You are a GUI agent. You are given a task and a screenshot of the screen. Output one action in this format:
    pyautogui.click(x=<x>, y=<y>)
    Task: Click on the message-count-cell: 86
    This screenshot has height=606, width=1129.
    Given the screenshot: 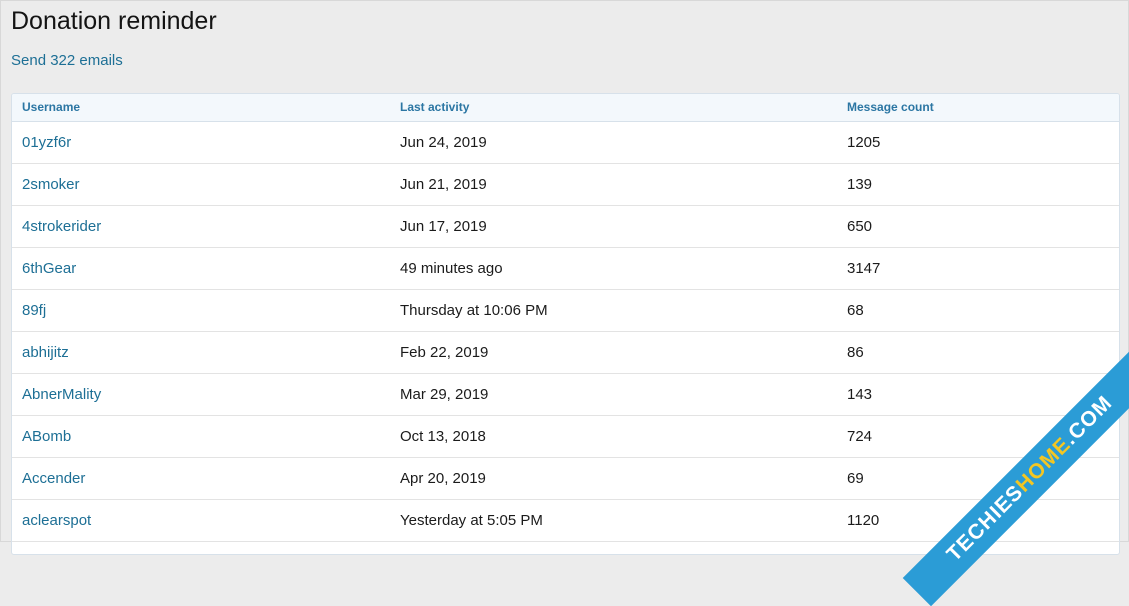 What is the action you would take?
    pyautogui.click(x=855, y=352)
    